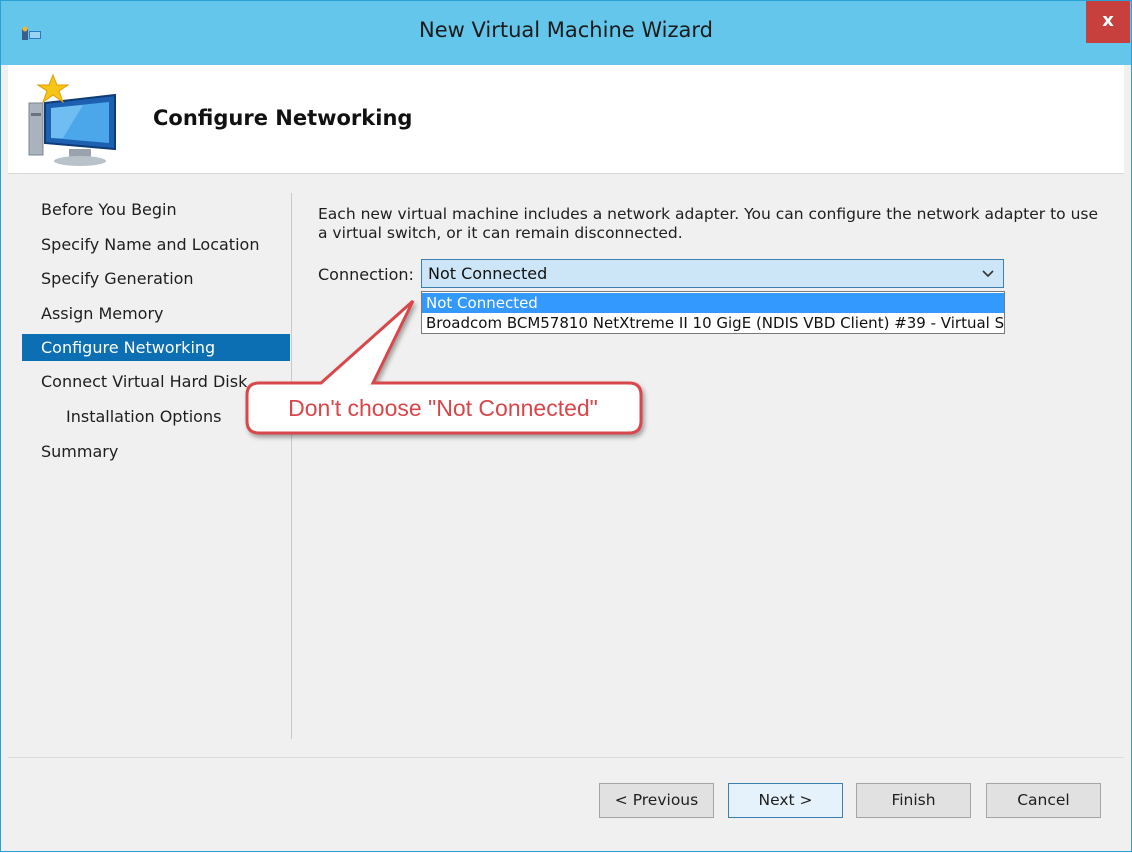 The image size is (1132, 853). I want to click on previous-button: < Previous, so click(656, 800).